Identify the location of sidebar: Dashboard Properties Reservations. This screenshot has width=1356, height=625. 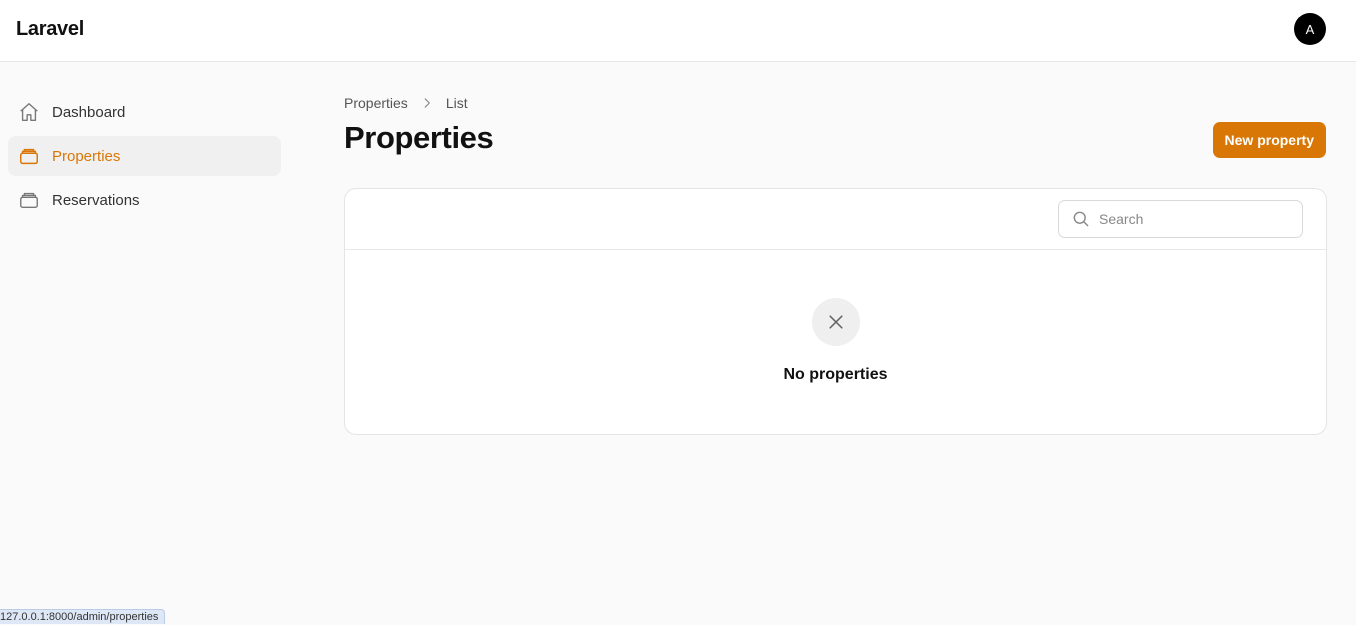
(144, 158).